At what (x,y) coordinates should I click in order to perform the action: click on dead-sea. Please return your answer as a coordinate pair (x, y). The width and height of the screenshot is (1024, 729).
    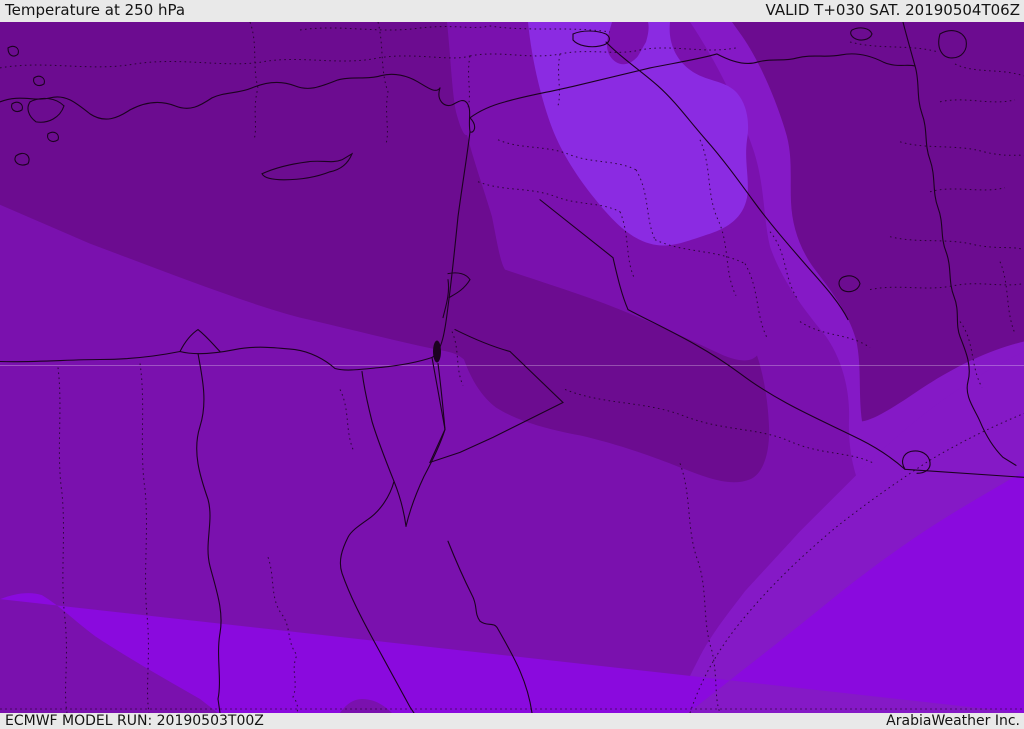
    Looking at the image, I should click on (437, 351).